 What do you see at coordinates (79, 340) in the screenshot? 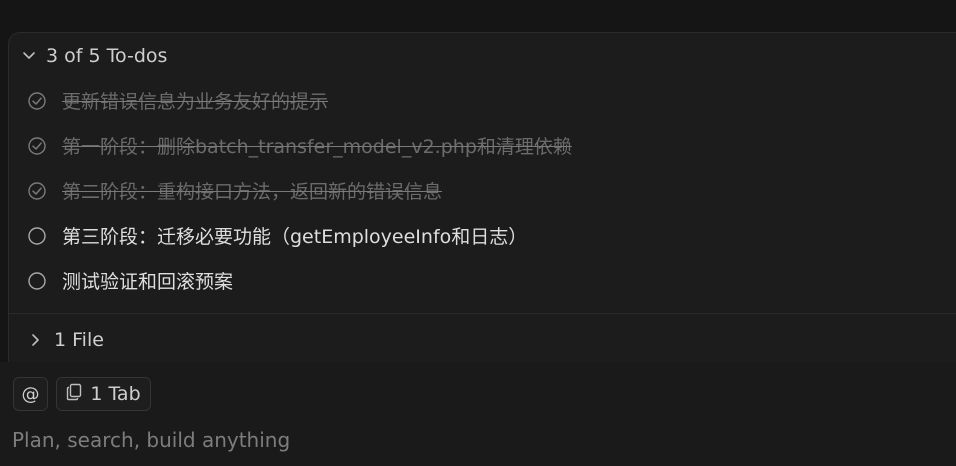
I see `files-summary: 1 File` at bounding box center [79, 340].